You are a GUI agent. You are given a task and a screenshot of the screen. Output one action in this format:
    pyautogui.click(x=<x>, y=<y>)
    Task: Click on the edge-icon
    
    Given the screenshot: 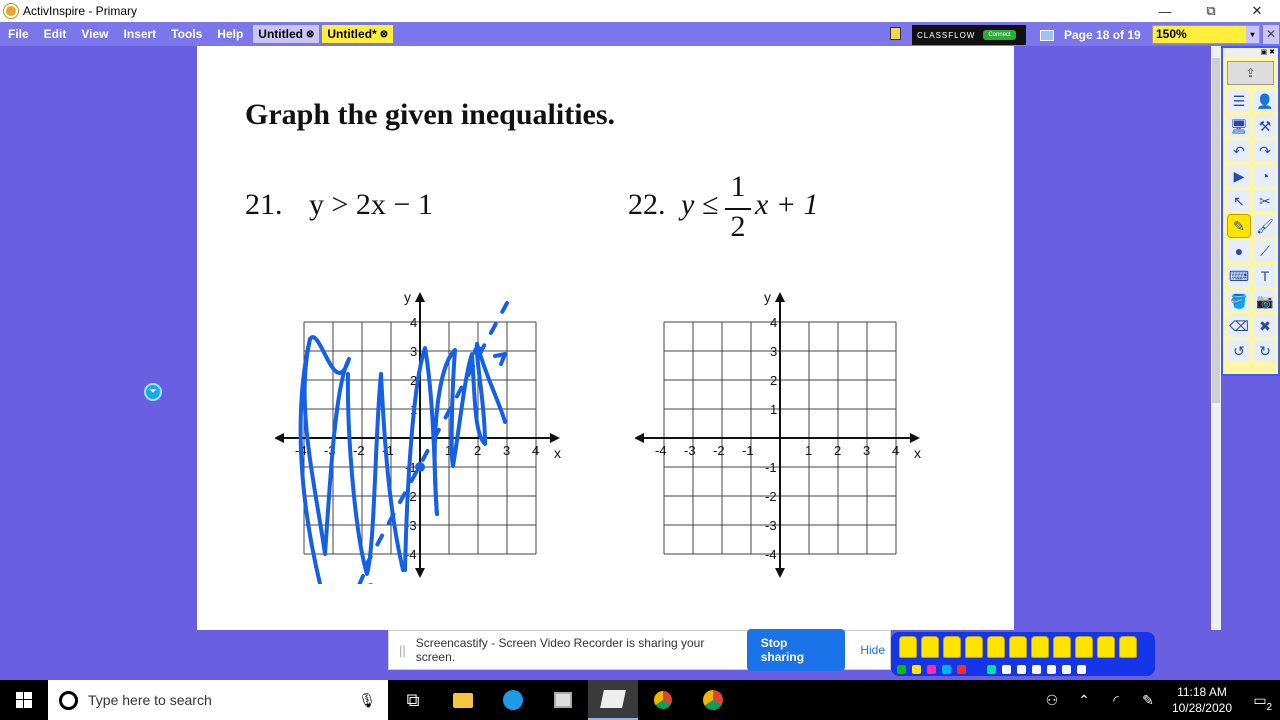 What is the action you would take?
    pyautogui.click(x=513, y=700)
    